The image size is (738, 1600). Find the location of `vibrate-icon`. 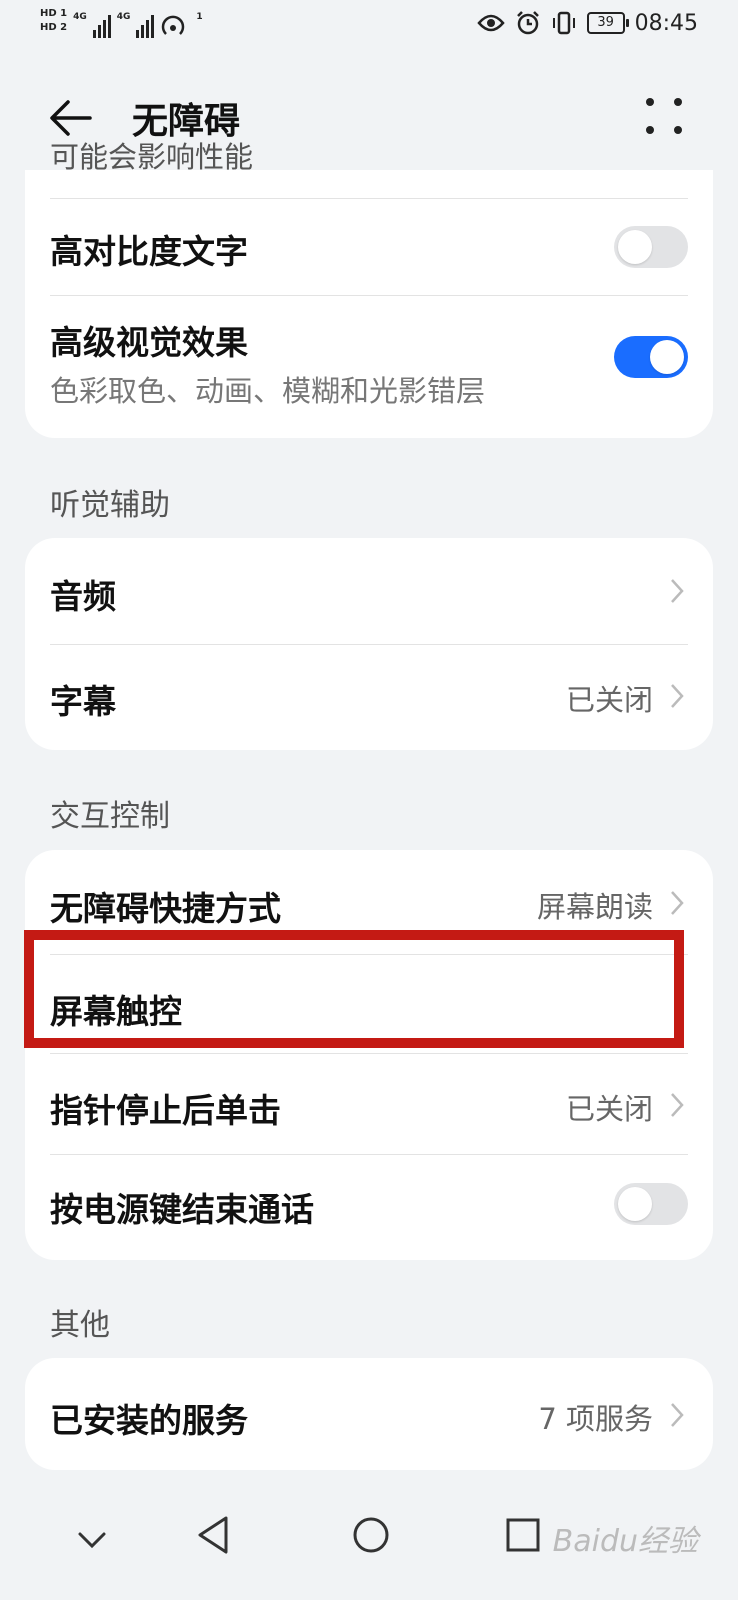

vibrate-icon is located at coordinates (563, 23).